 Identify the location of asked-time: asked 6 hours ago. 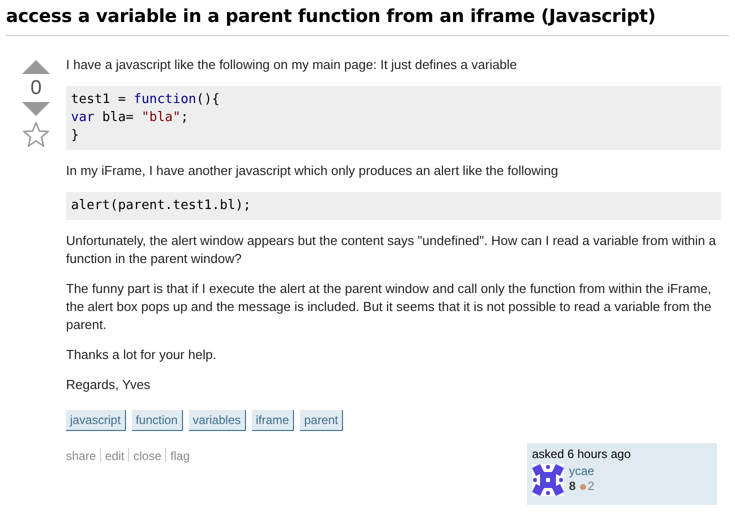
(582, 454).